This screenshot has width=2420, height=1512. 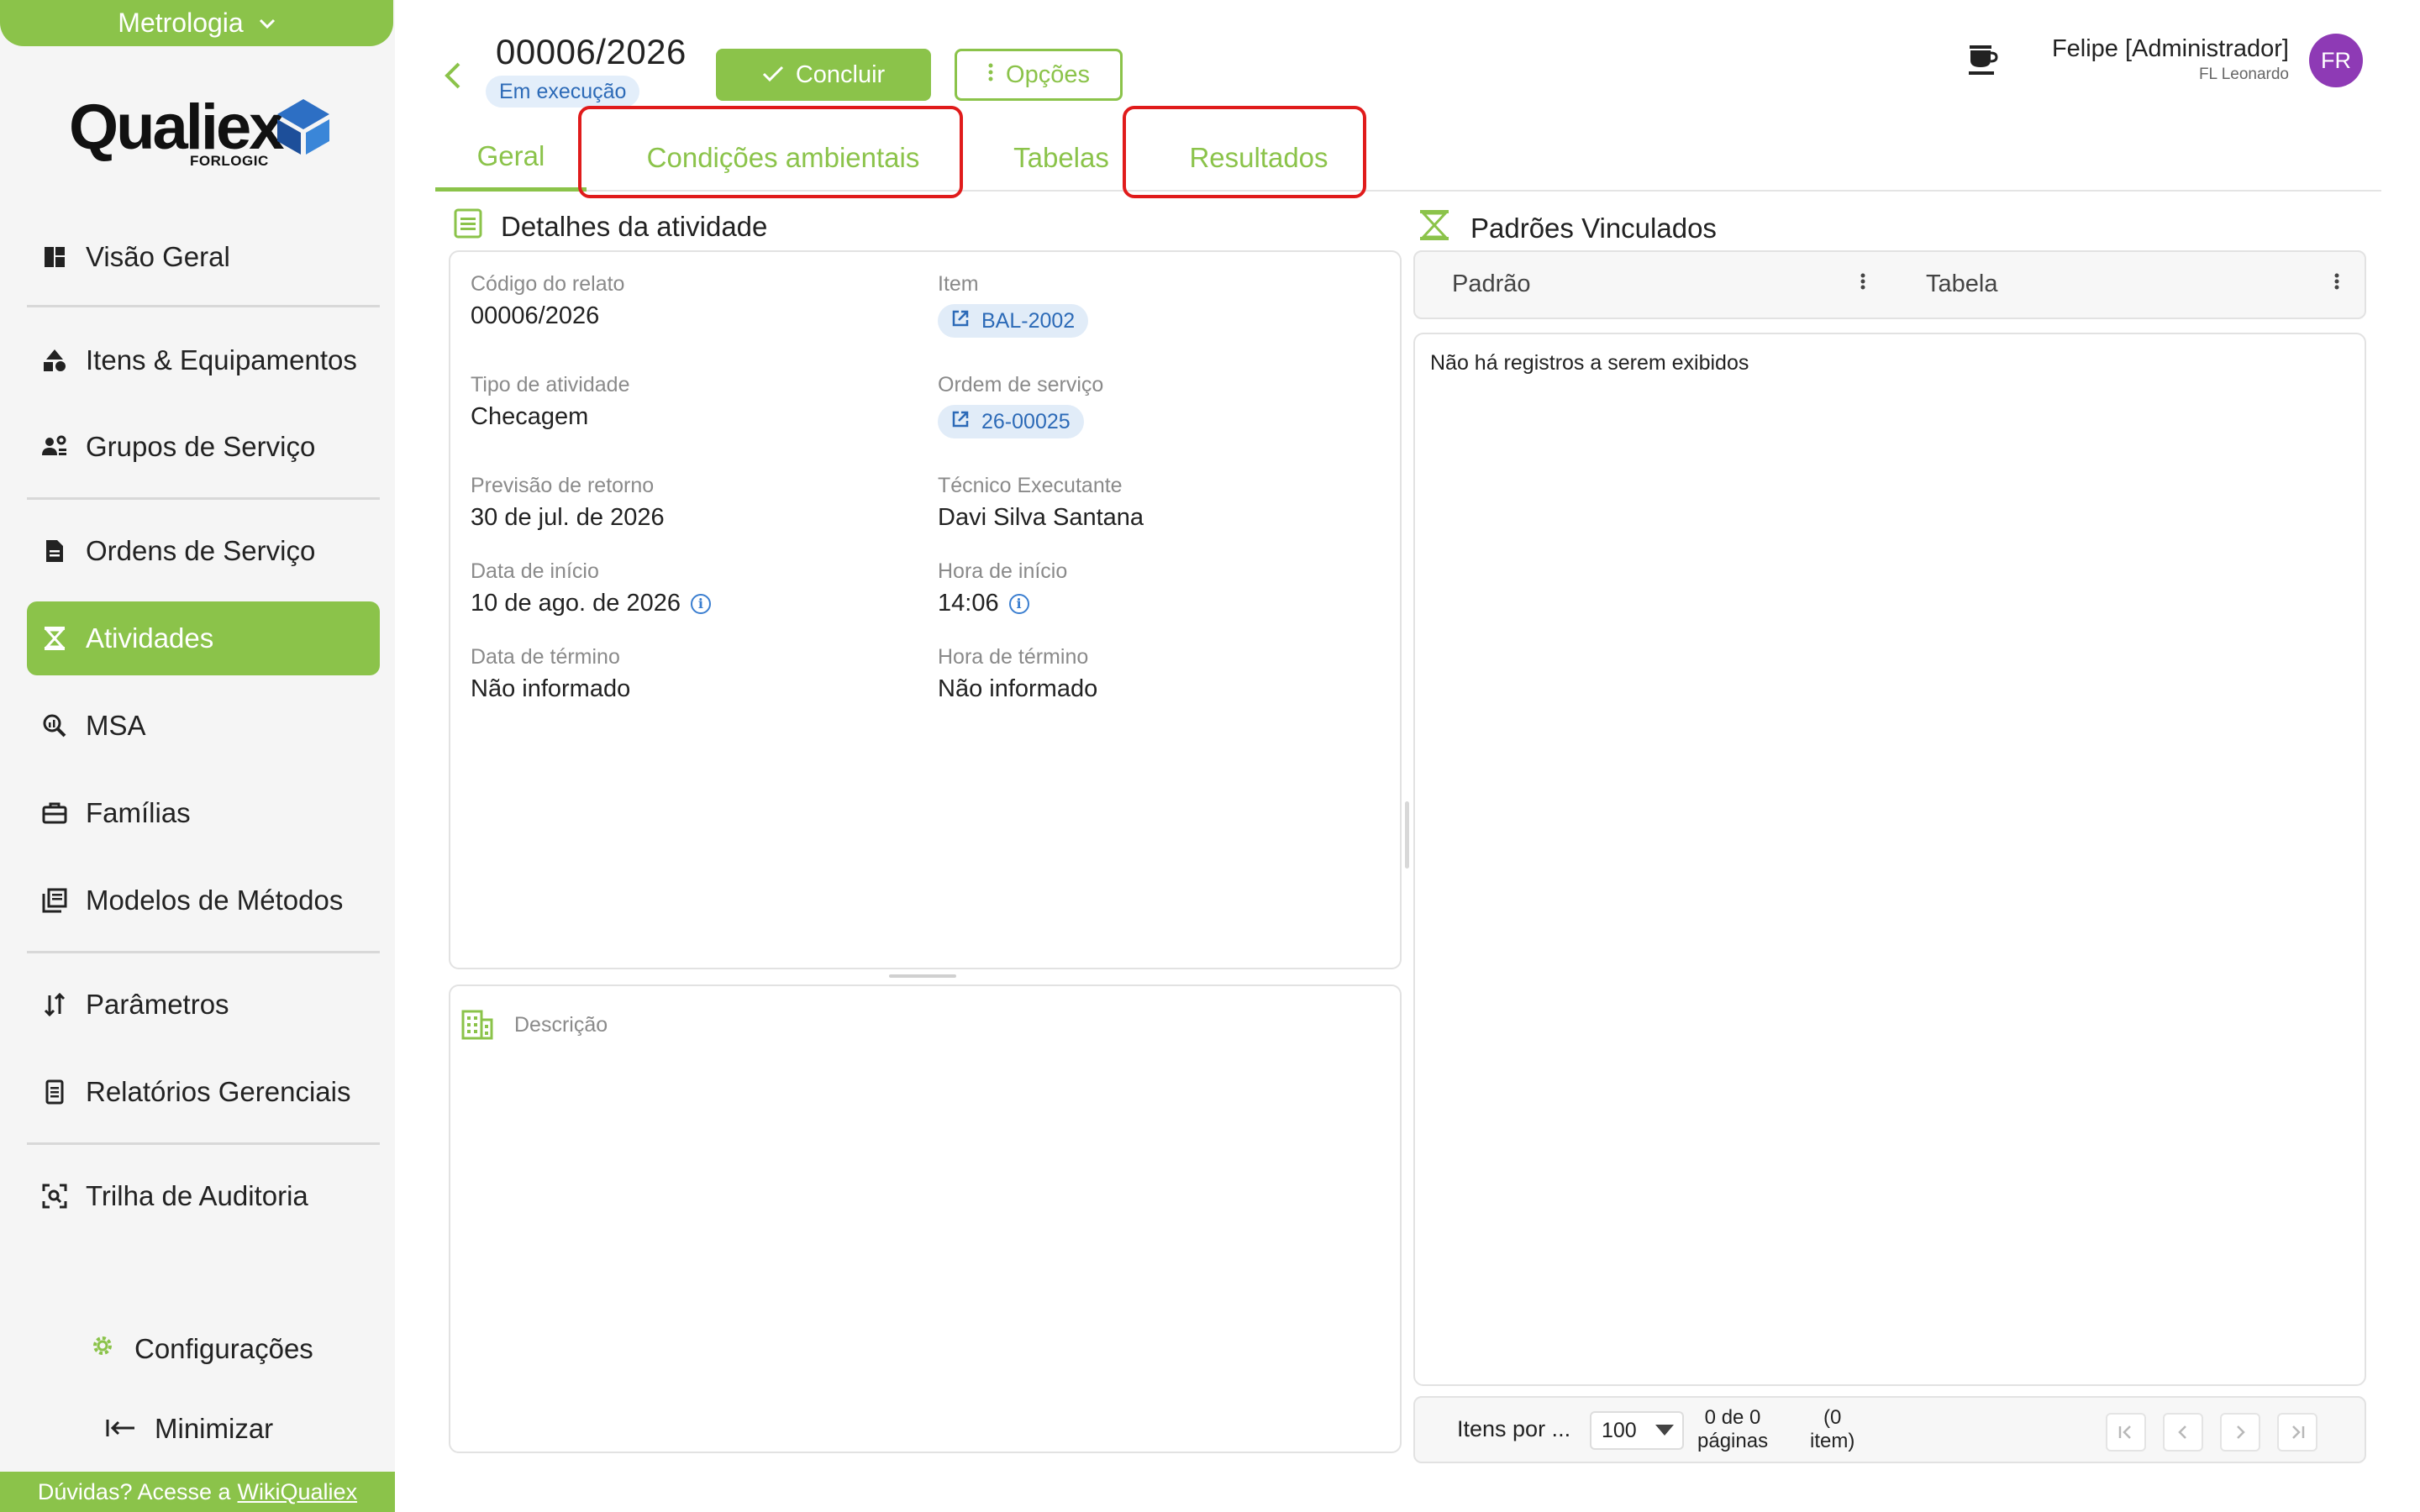 I want to click on sidebar-item-label: Relatórios Gerenciais, so click(x=218, y=1091).